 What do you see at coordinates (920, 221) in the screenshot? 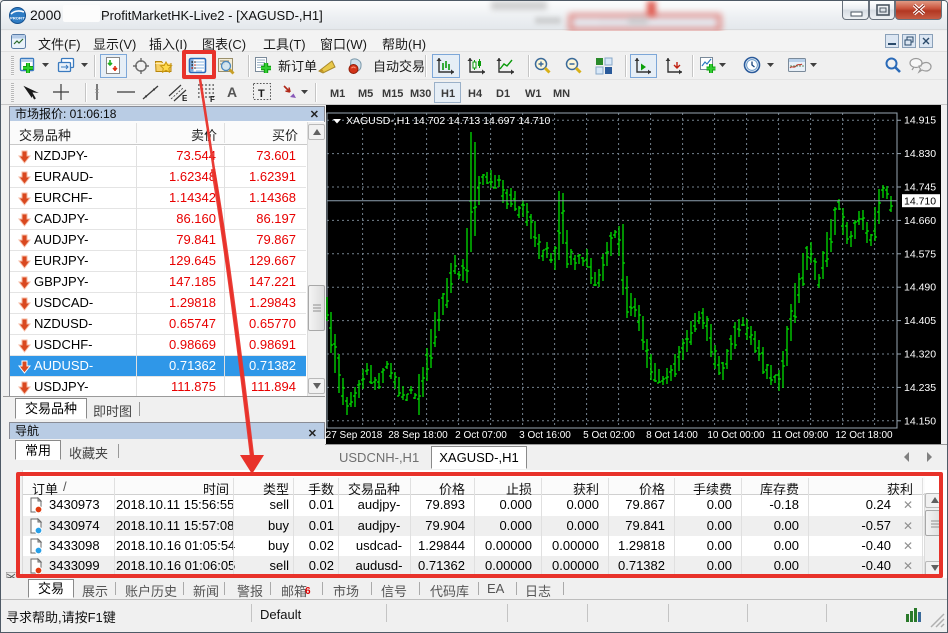
I see `svg-text: 14.660` at bounding box center [920, 221].